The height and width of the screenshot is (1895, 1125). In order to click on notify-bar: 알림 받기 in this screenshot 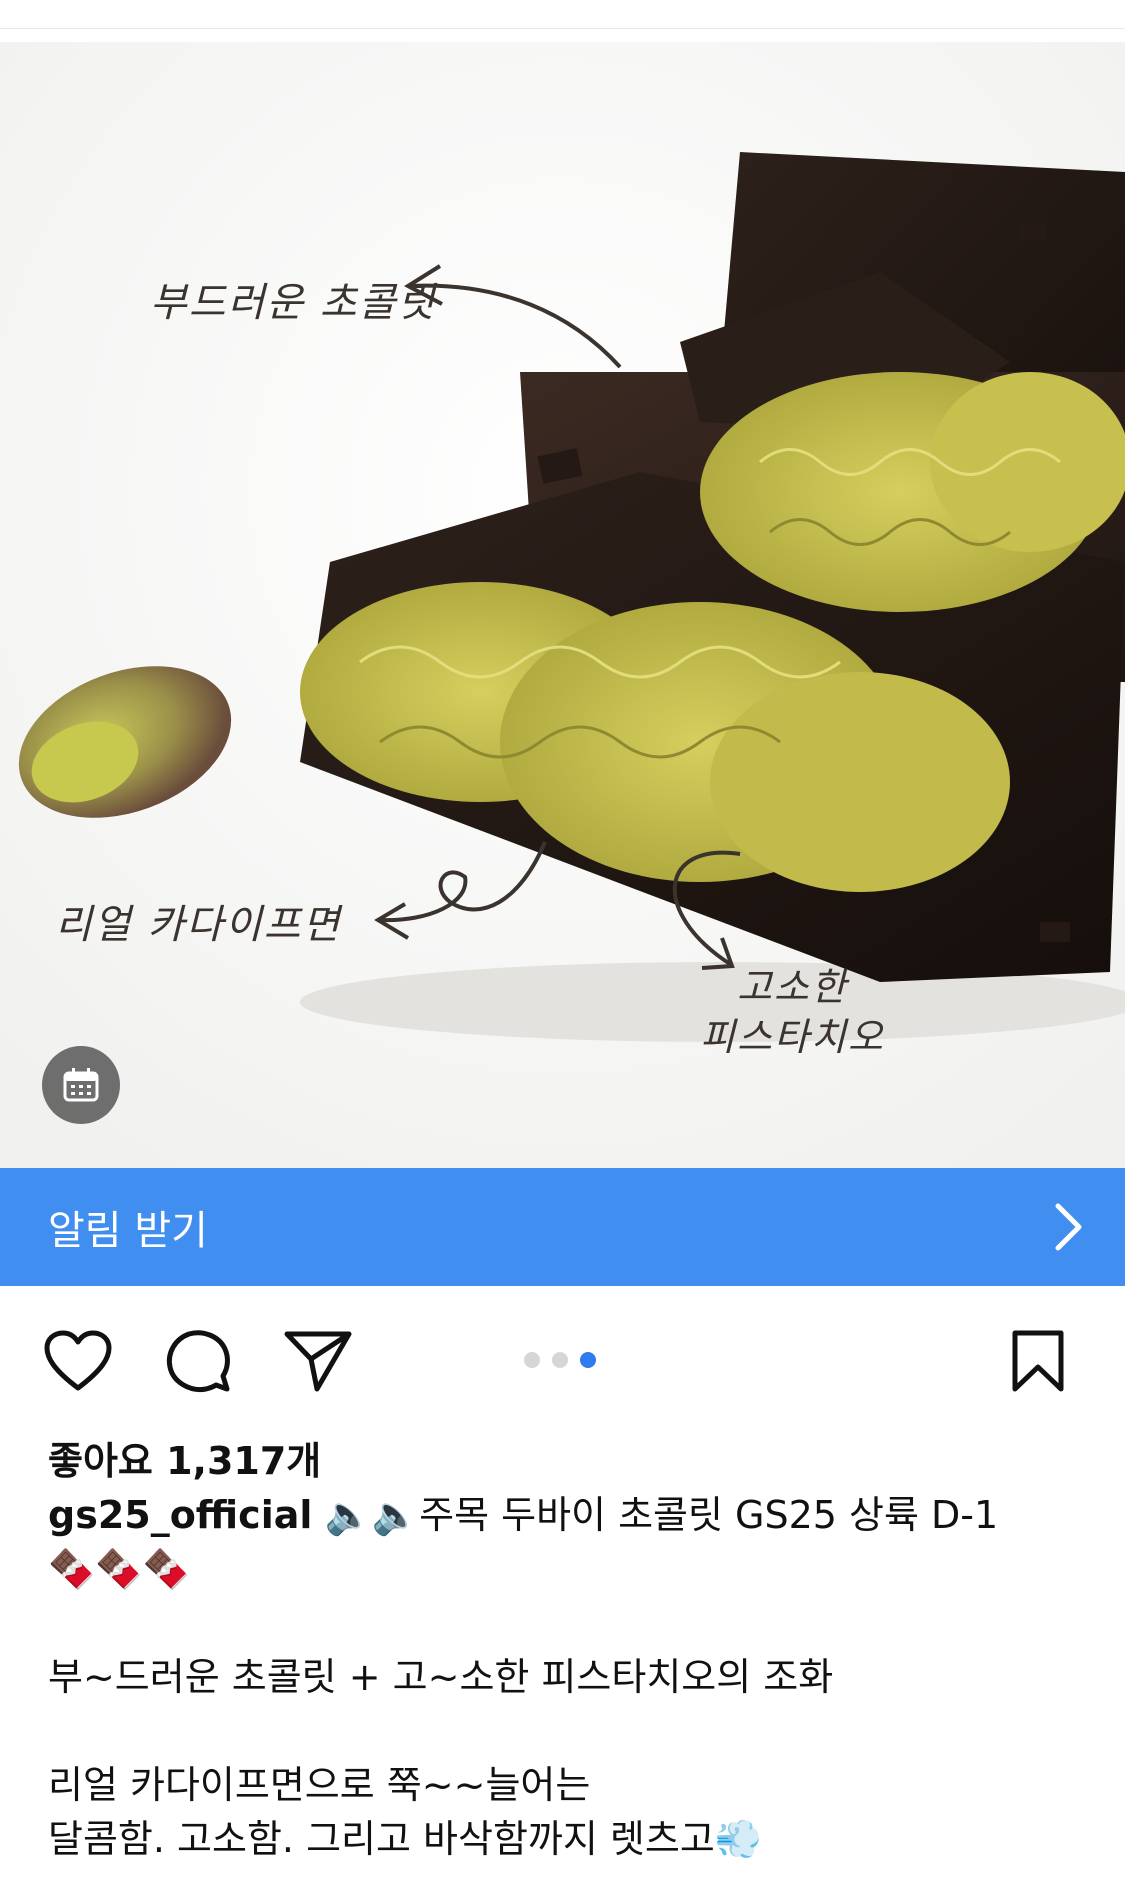, I will do `click(562, 1227)`.